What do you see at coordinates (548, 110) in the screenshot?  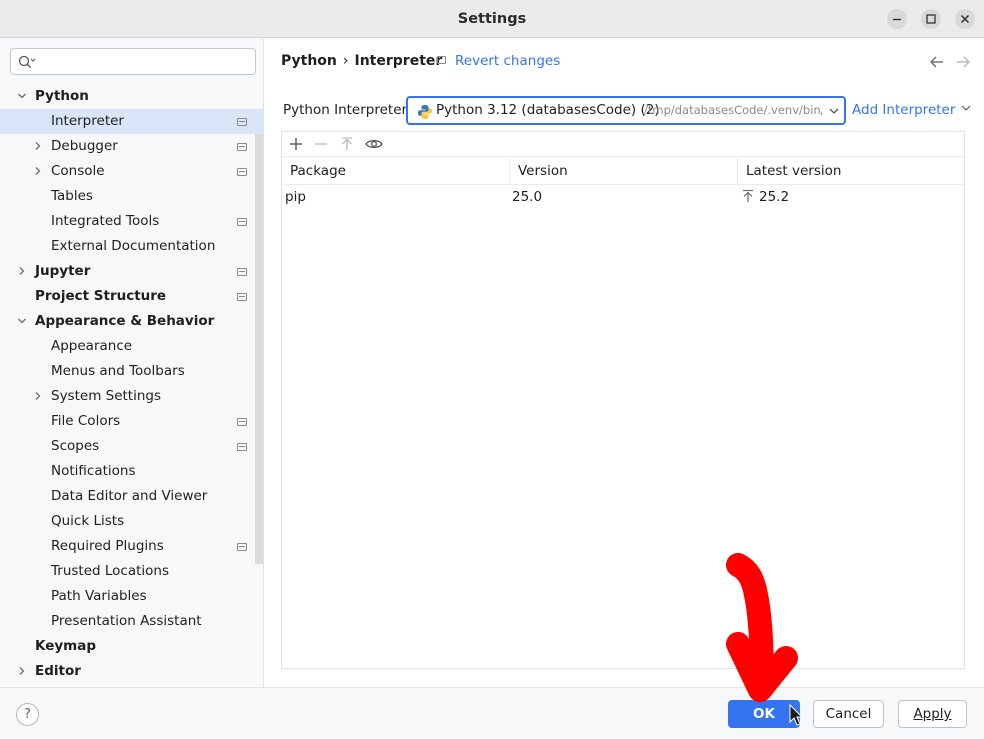 I see `interpreter-name: Python 3.12 (databasesCode) (2)` at bounding box center [548, 110].